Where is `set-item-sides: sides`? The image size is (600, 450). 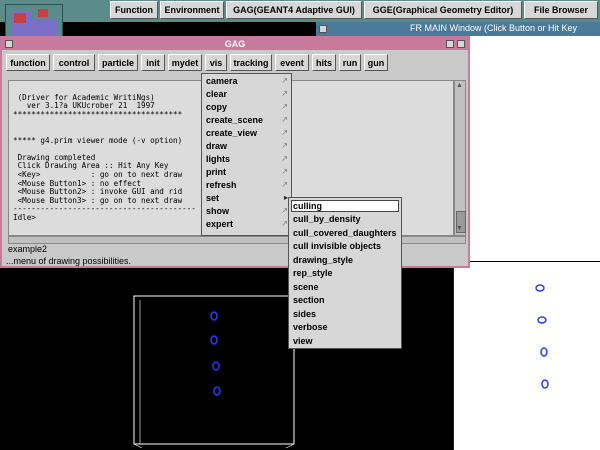
set-item-sides: sides is located at coordinates (304, 314).